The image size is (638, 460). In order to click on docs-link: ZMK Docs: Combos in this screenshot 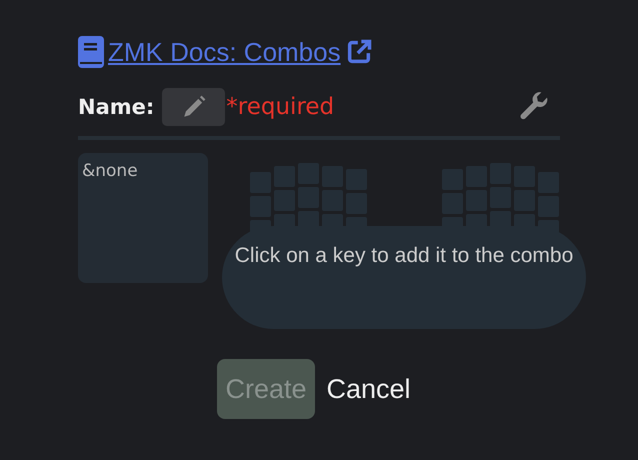, I will do `click(209, 52)`.